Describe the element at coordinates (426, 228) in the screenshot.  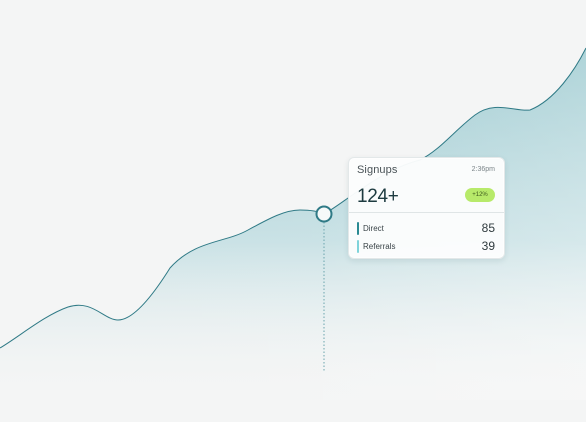
I see `breakdown-row-direct: Direct 85` at that location.